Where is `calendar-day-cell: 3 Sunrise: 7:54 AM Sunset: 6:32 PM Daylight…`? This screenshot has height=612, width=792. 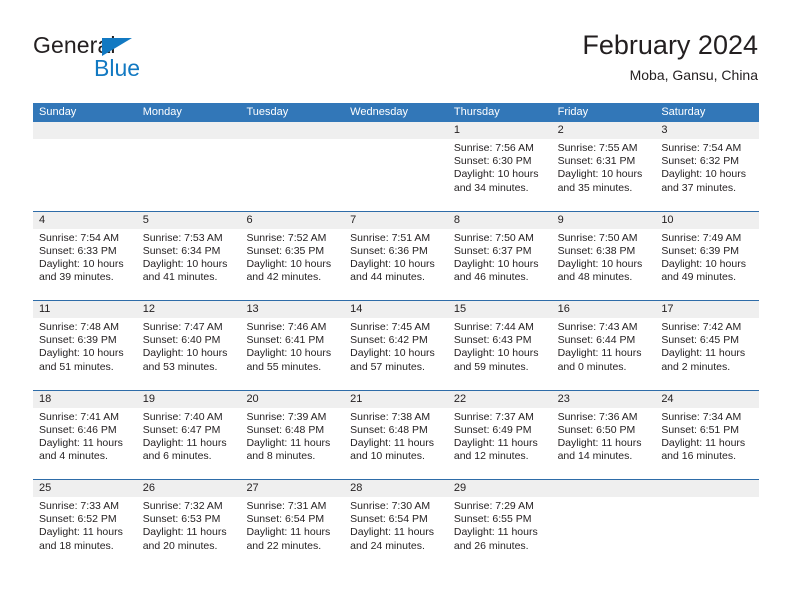
calendar-day-cell: 3 Sunrise: 7:54 AM Sunset: 6:32 PM Daylight… is located at coordinates (707, 166).